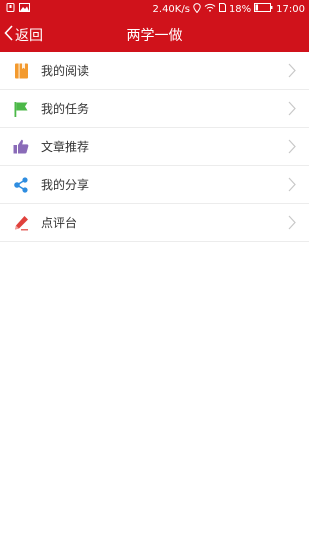  Describe the element at coordinates (24, 9) in the screenshot. I see `image-icon` at that location.